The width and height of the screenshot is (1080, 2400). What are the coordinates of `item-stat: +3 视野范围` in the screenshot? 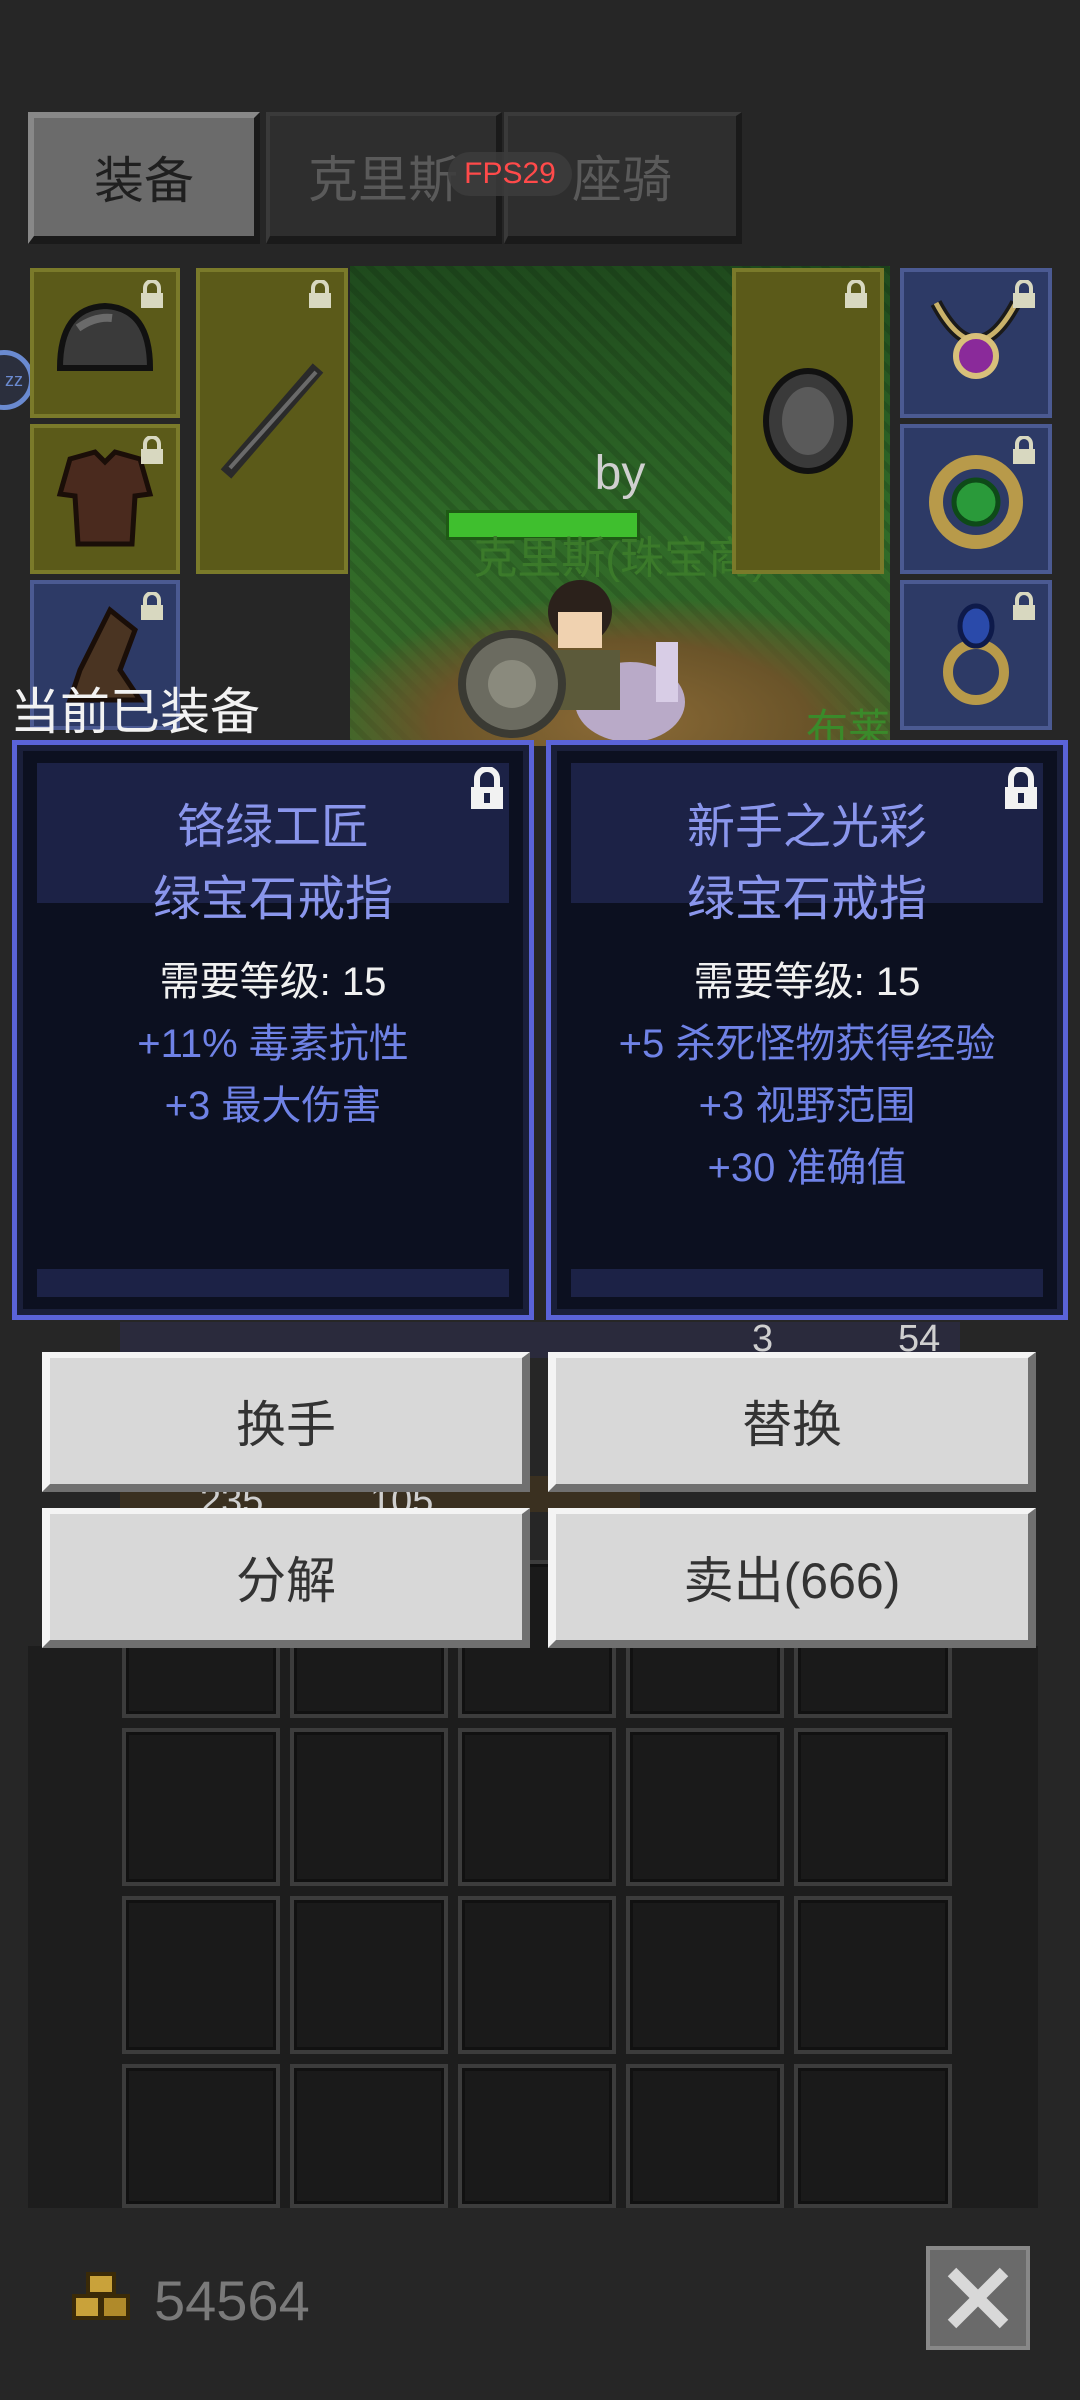 It's located at (807, 1106).